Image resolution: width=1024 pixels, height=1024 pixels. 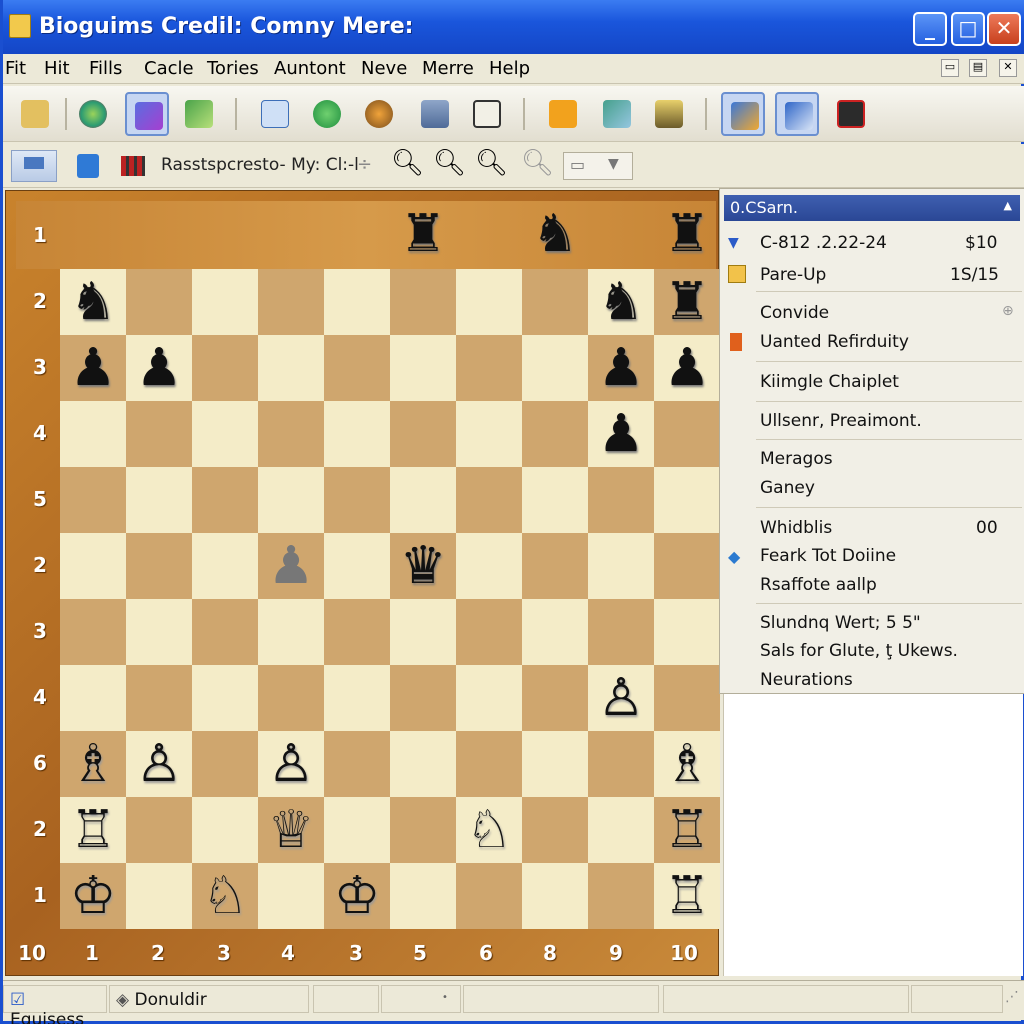 What do you see at coordinates (421, 999) in the screenshot?
I see `status-cell-dropdown: •` at bounding box center [421, 999].